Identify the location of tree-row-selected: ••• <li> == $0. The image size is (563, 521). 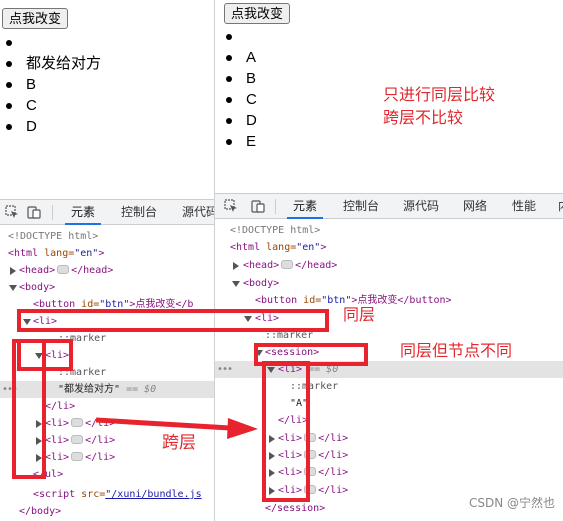
(389, 369).